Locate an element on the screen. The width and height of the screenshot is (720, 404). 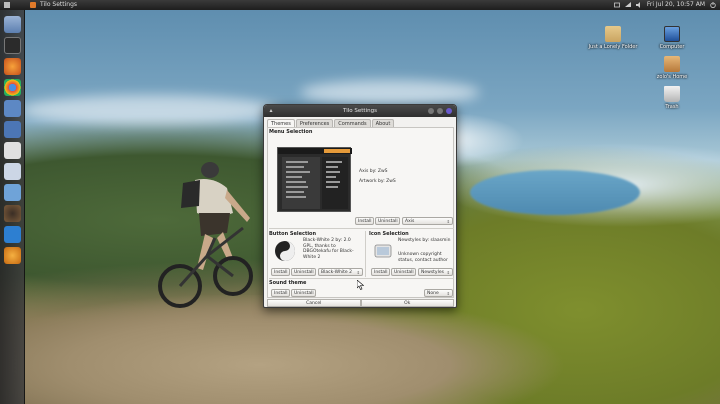
close-icon is located at coordinates (449, 111).